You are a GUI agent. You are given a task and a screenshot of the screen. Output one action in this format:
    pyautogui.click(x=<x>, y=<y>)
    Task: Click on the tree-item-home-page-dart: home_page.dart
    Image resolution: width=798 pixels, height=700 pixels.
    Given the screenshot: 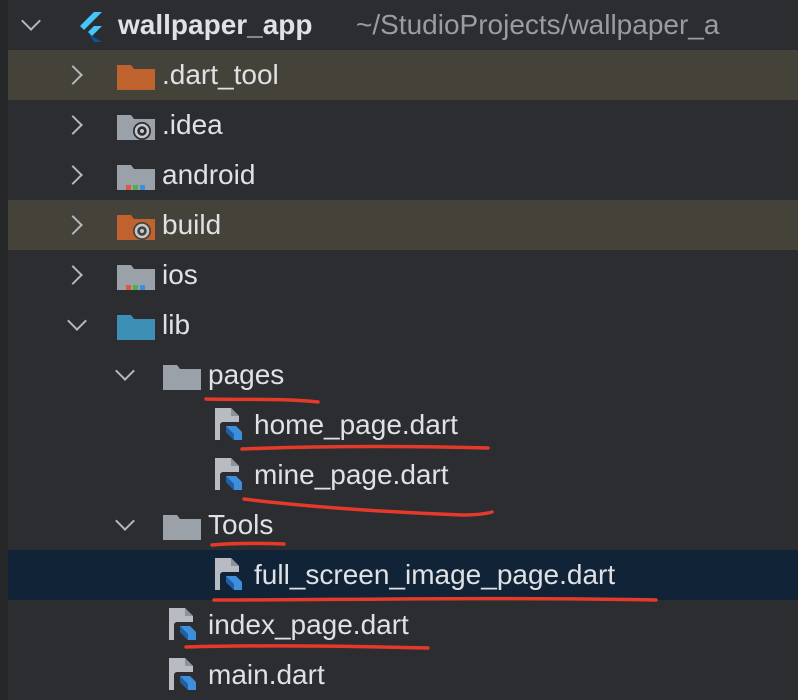 What is the action you would take?
    pyautogui.click(x=403, y=425)
    